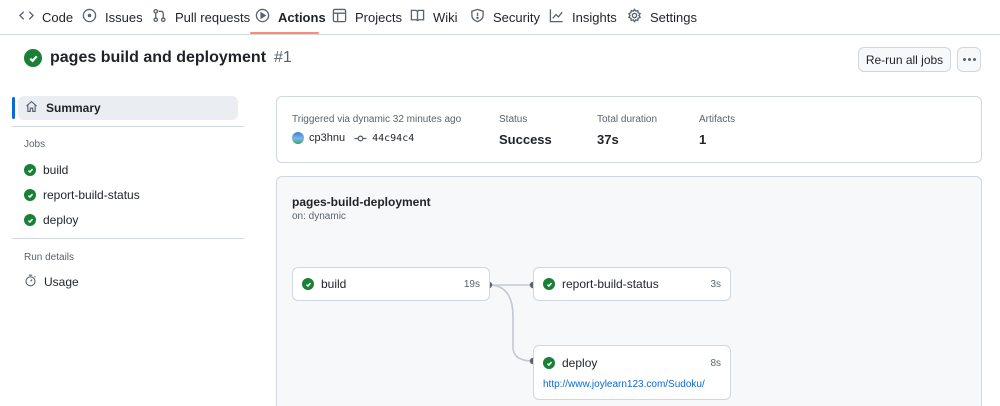  Describe the element at coordinates (89, 17) in the screenshot. I see `issue-icon` at that location.